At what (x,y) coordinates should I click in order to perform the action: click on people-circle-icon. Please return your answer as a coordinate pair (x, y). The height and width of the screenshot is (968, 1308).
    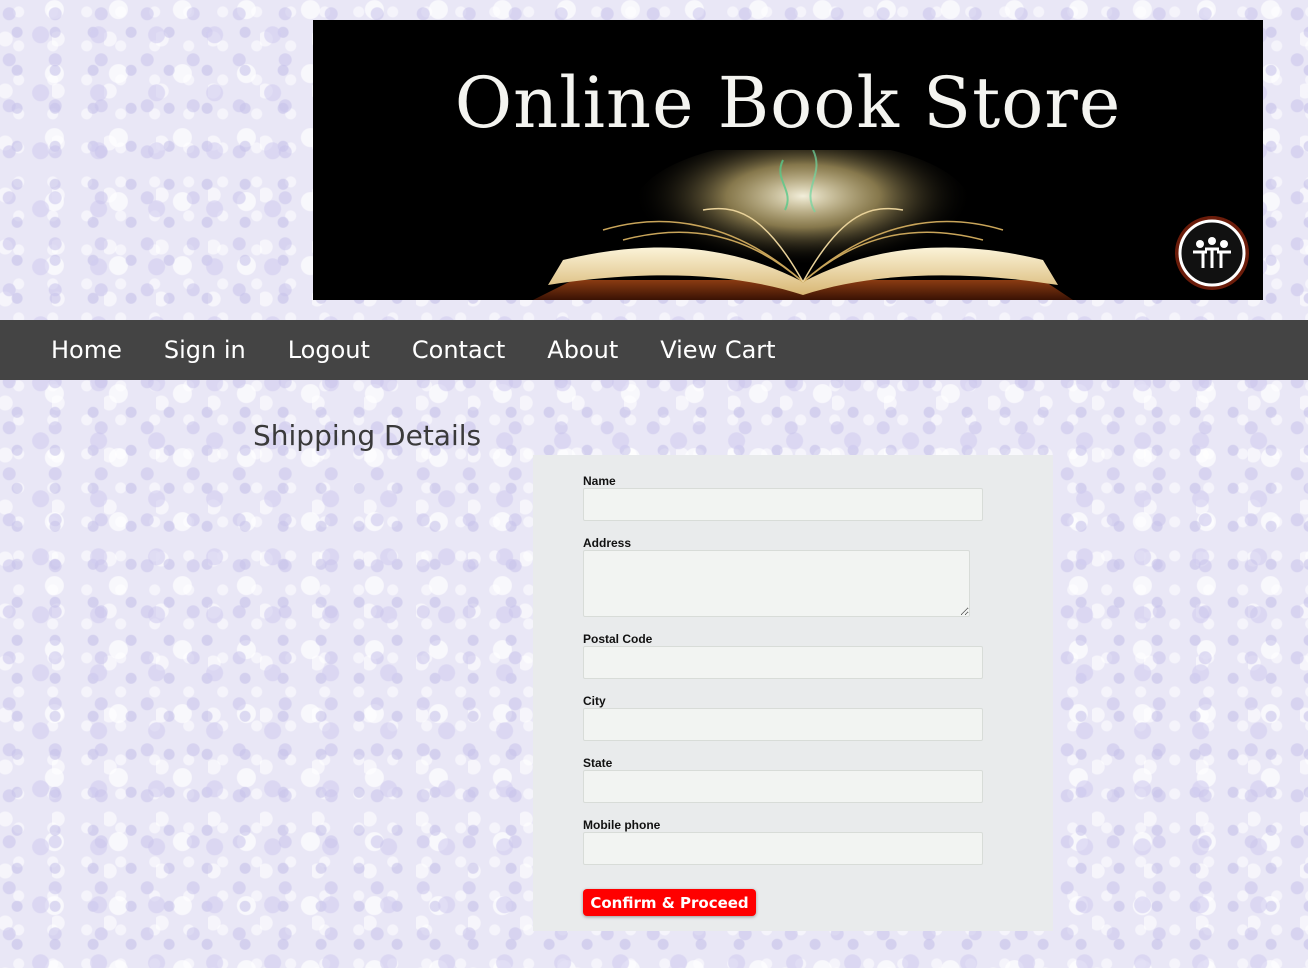
    Looking at the image, I should click on (1212, 253).